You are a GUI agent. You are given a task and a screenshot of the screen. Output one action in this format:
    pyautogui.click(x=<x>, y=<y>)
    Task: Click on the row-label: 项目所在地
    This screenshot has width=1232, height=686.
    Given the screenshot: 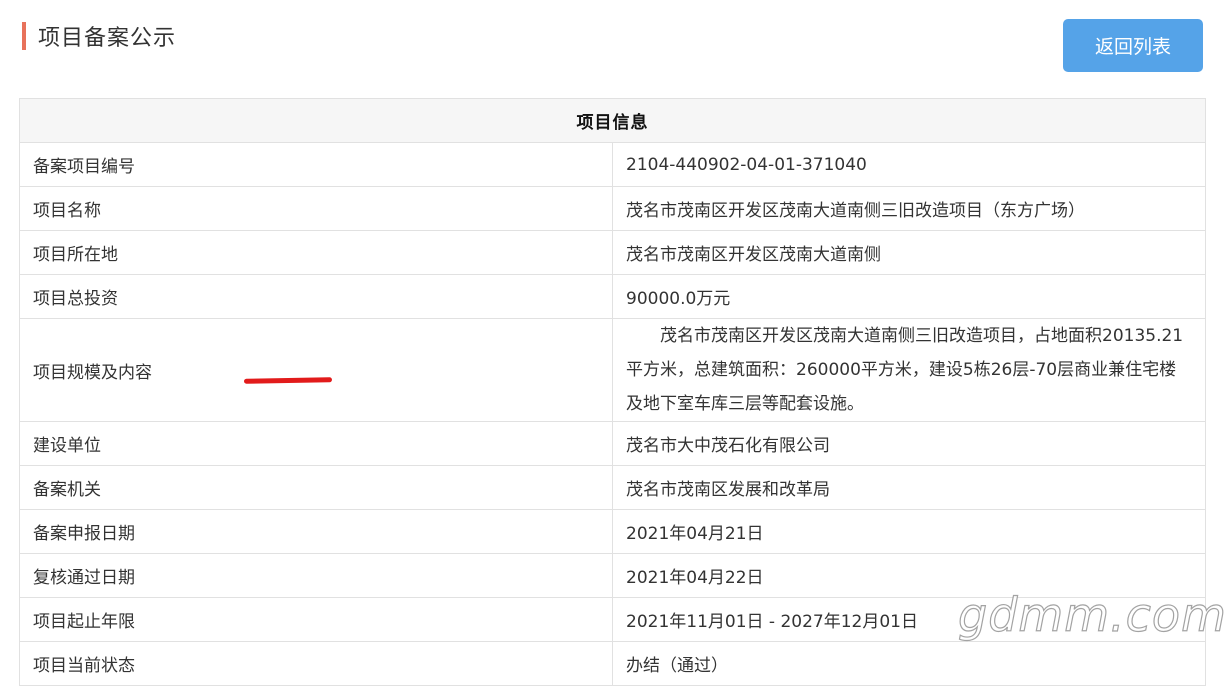 What is the action you would take?
    pyautogui.click(x=316, y=252)
    